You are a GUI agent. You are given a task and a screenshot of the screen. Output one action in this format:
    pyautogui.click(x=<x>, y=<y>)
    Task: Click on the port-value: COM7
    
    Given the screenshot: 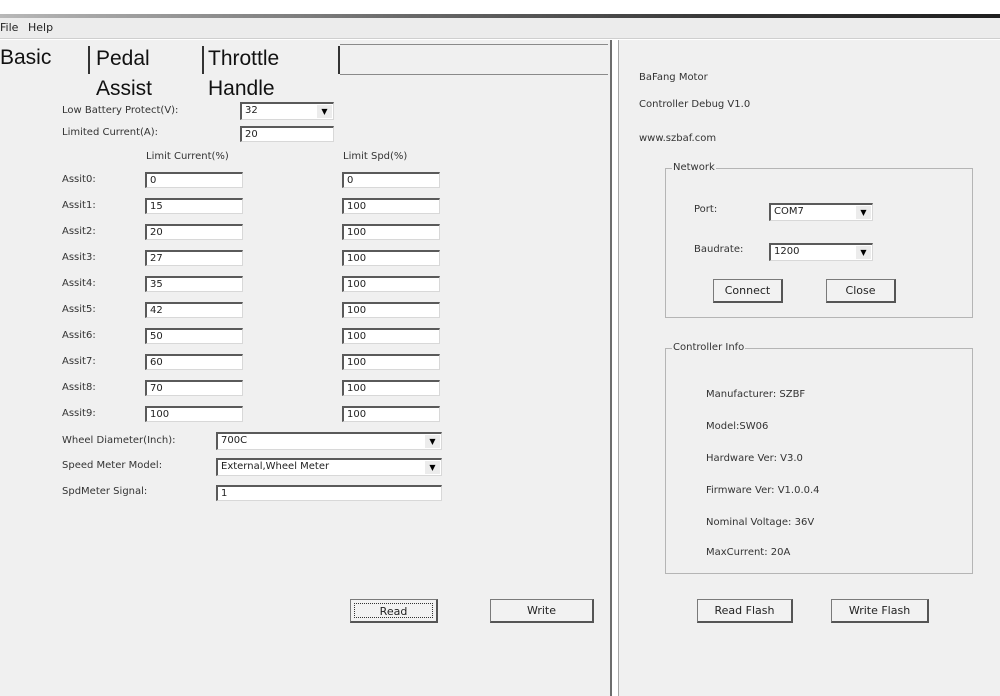 What is the action you would take?
    pyautogui.click(x=789, y=211)
    